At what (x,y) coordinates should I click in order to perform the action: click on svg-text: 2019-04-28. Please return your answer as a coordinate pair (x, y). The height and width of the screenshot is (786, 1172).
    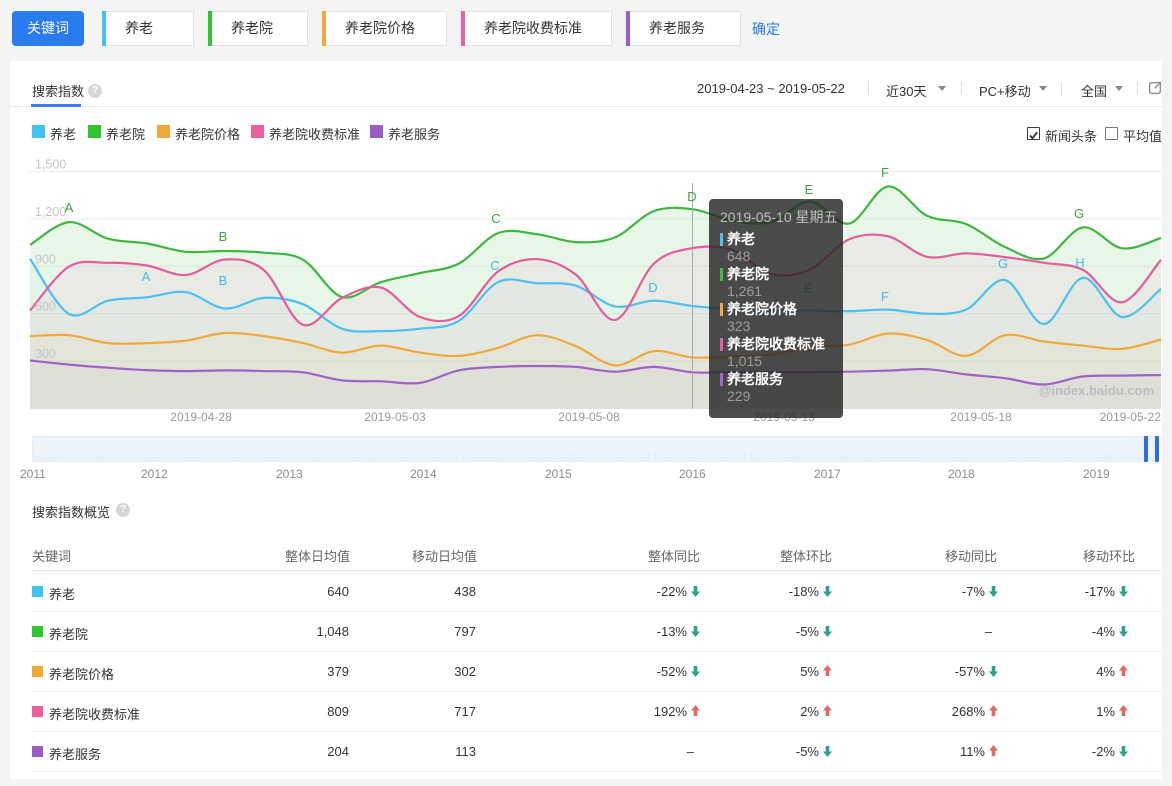
    Looking at the image, I should click on (201, 417).